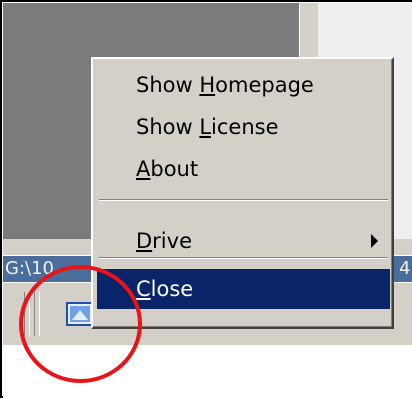 This screenshot has height=398, width=412. I want to click on menu-item-show-license: Show License, so click(243, 127).